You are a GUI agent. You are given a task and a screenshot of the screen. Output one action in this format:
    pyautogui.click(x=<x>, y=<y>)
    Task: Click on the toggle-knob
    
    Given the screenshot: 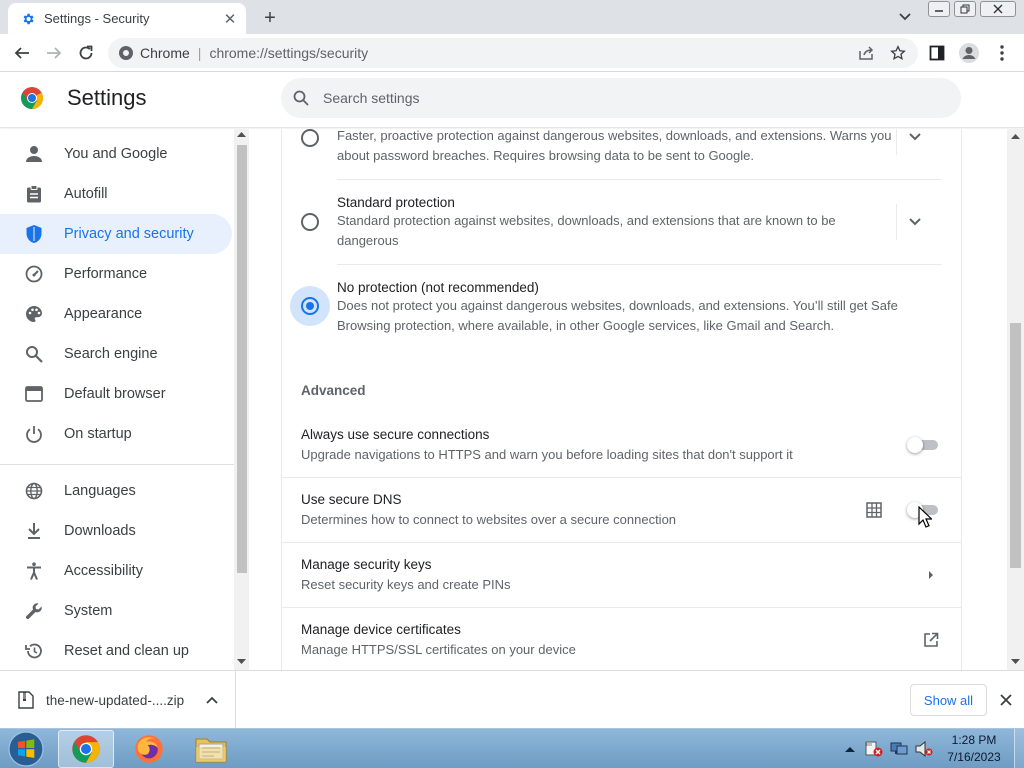 What is the action you would take?
    pyautogui.click(x=915, y=445)
    